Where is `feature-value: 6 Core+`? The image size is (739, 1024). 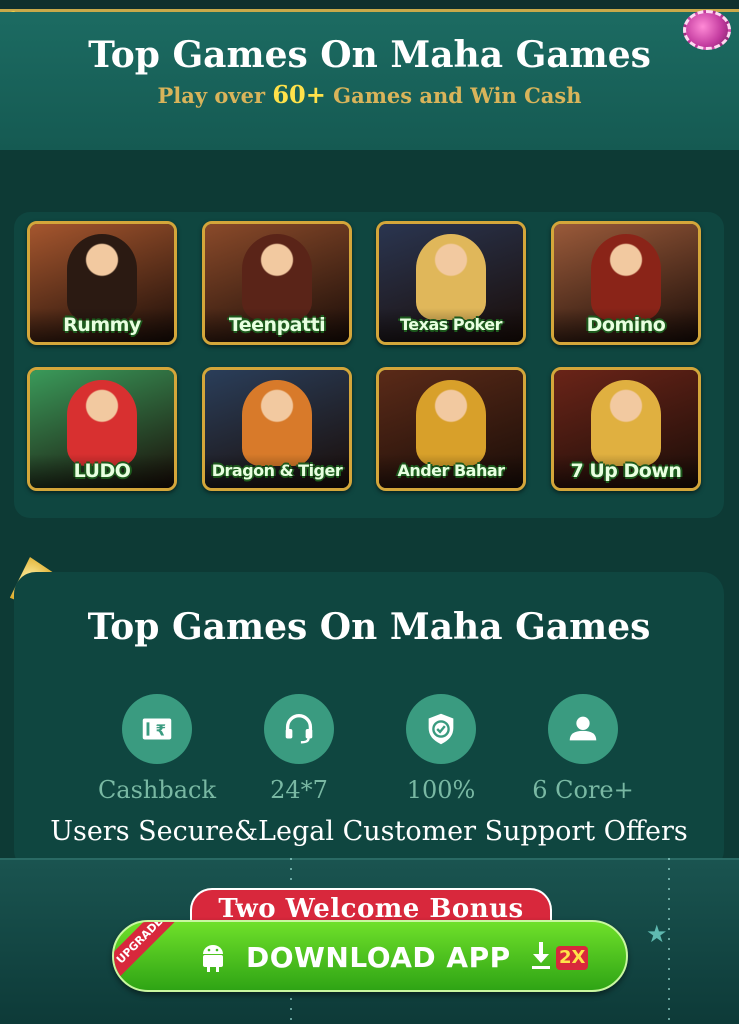
feature-value: 6 Core+ is located at coordinates (583, 790).